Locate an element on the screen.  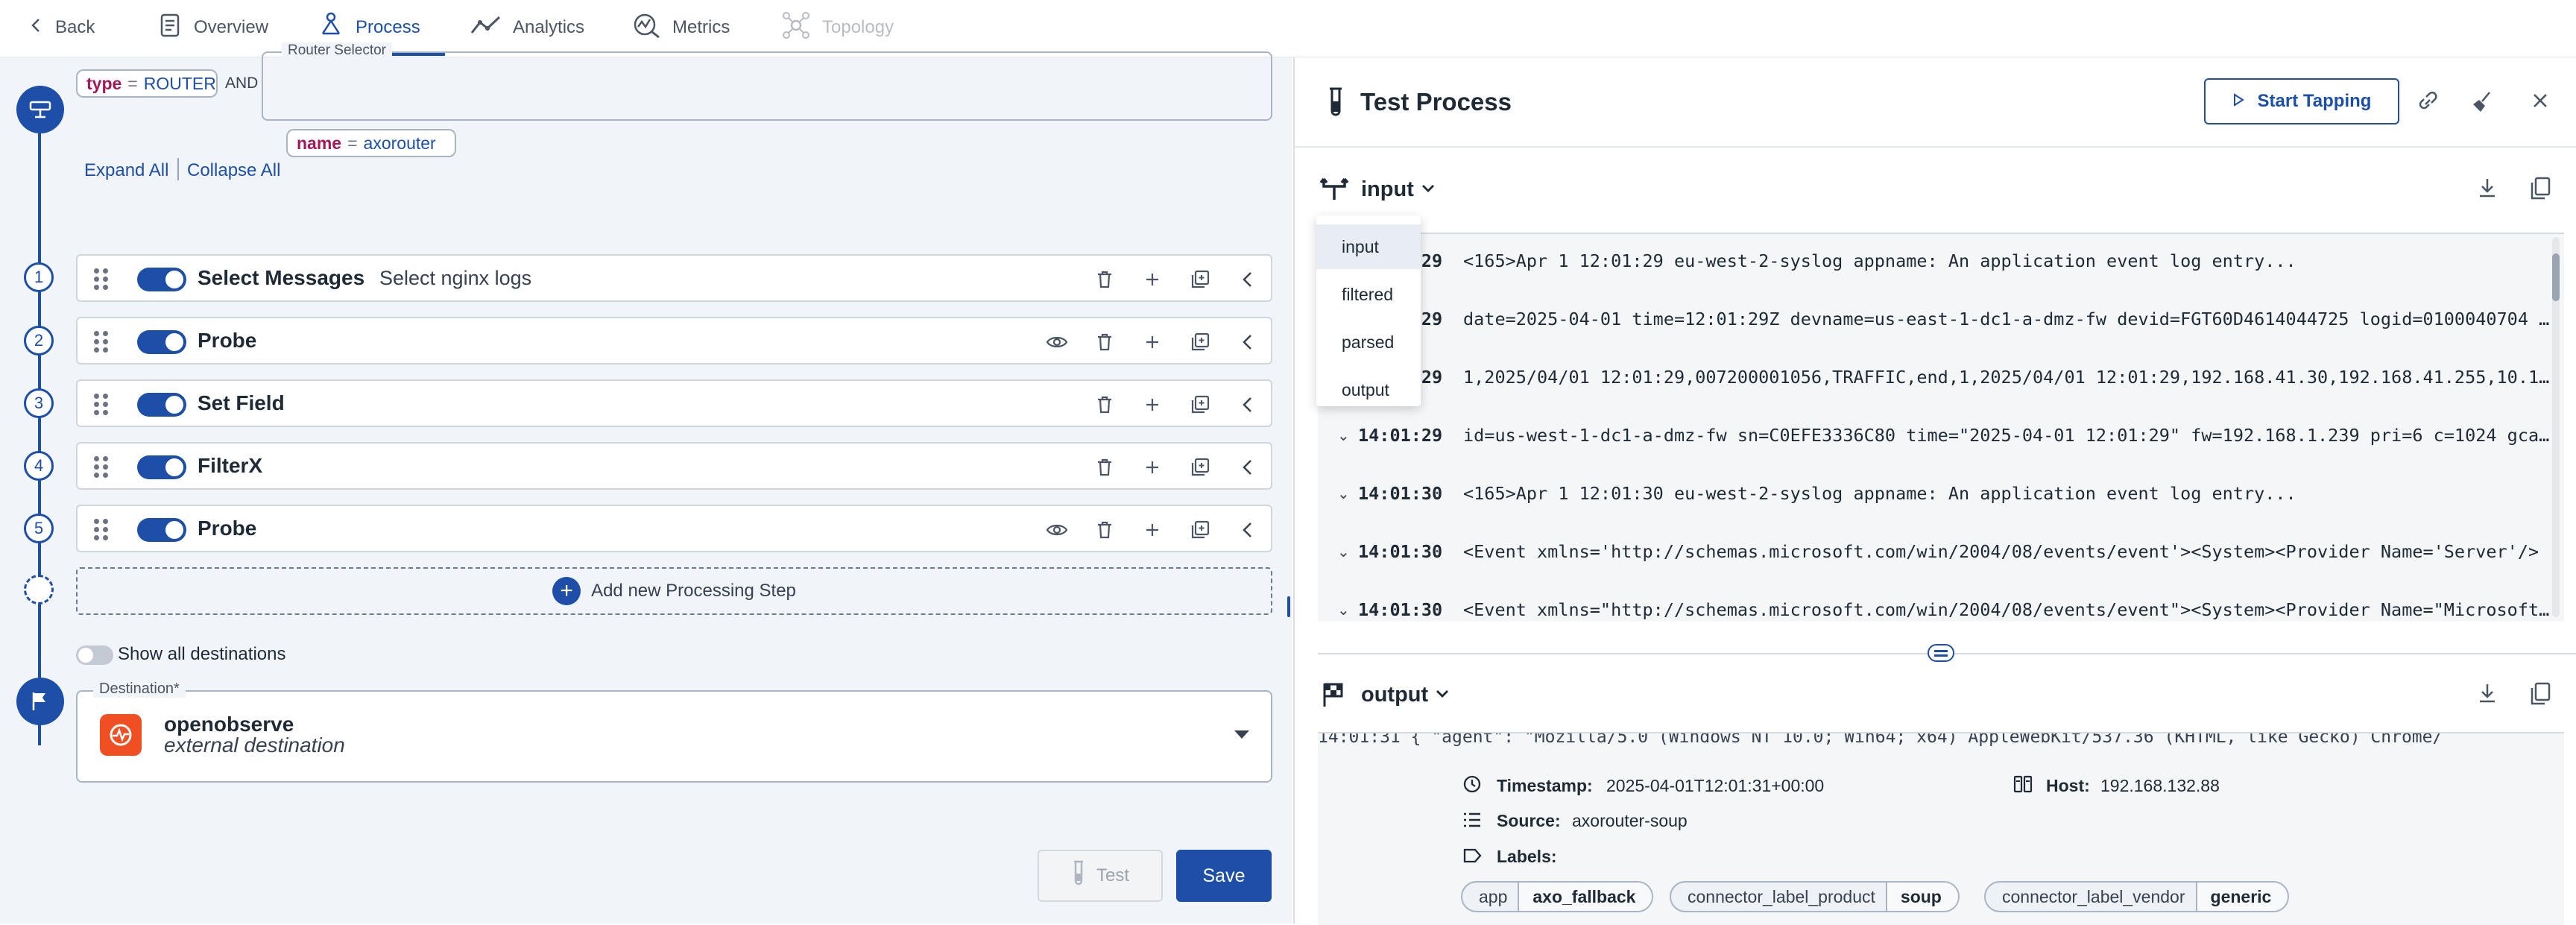
dropdown-option-output: output is located at coordinates (1369, 389).